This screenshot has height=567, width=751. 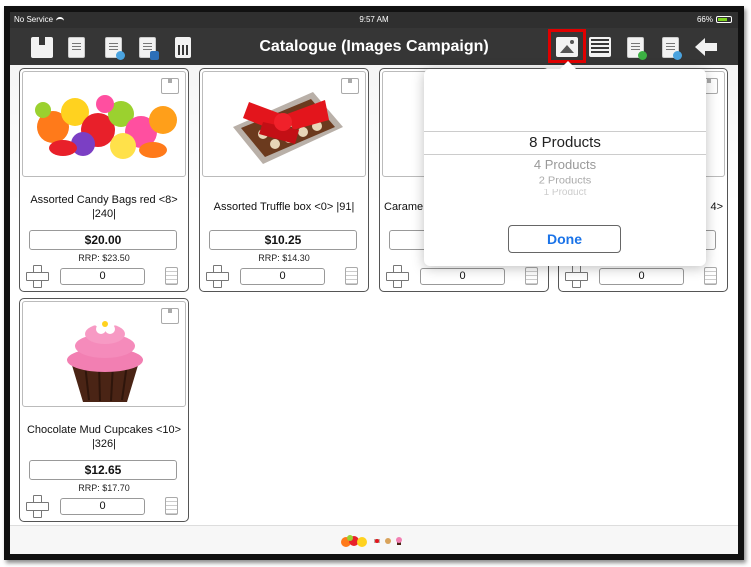 I want to click on back-button, so click(x=706, y=47).